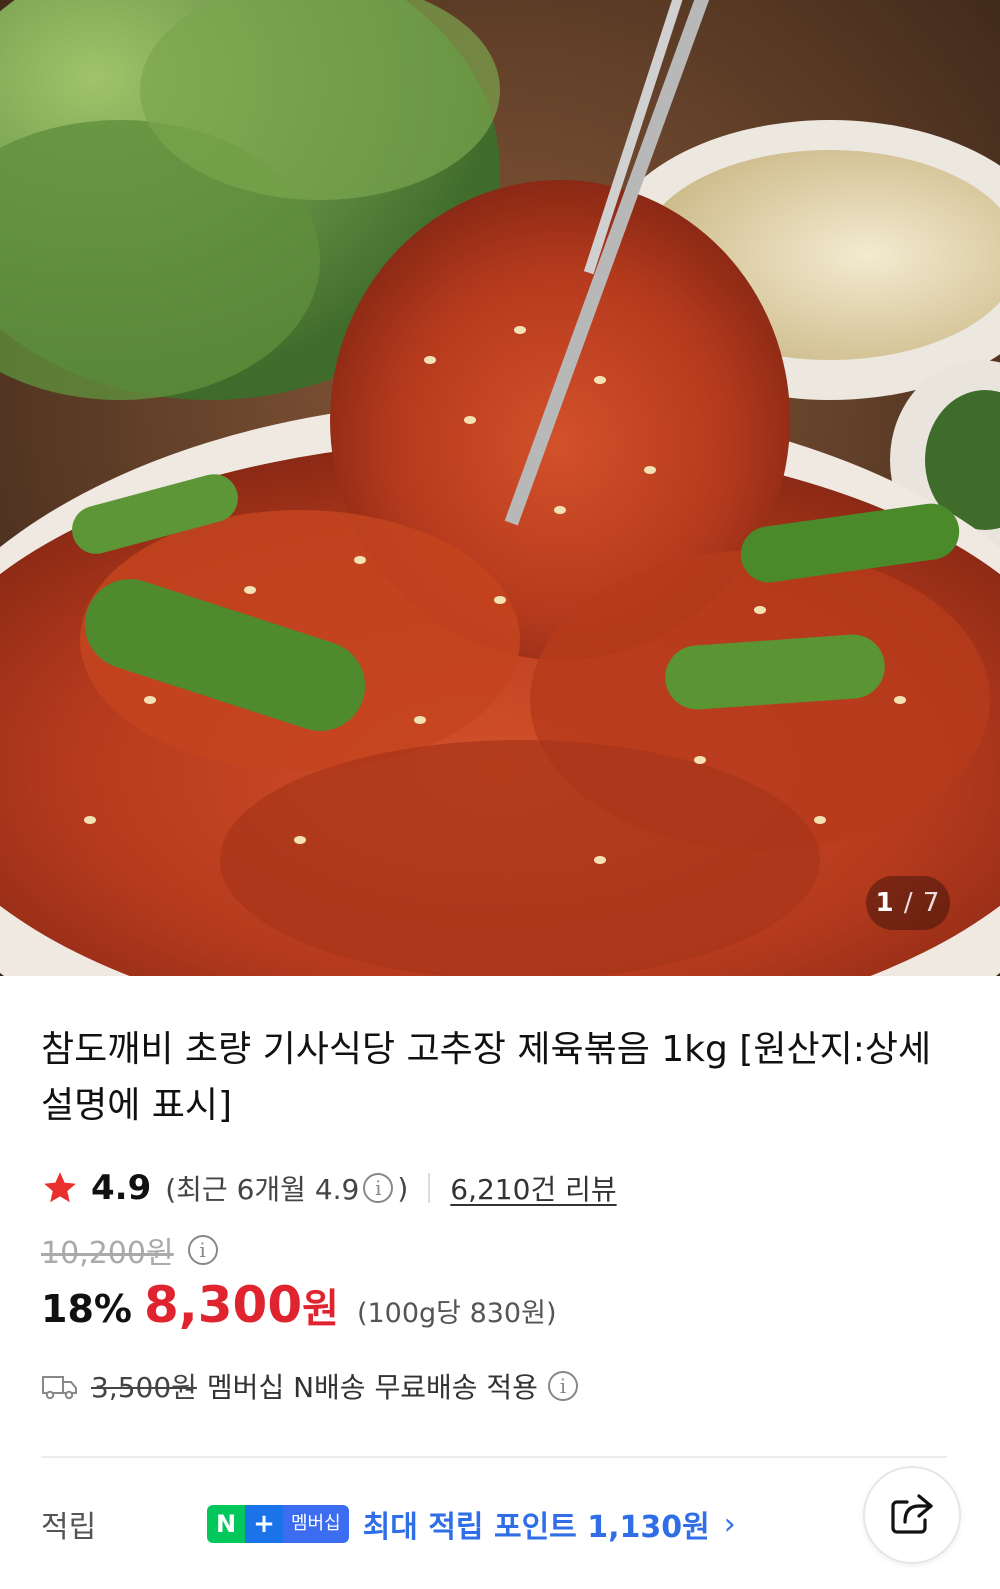  Describe the element at coordinates (372, 1387) in the screenshot. I see `shipping-text: 멤버십 N배송 무료배송 적용` at that location.